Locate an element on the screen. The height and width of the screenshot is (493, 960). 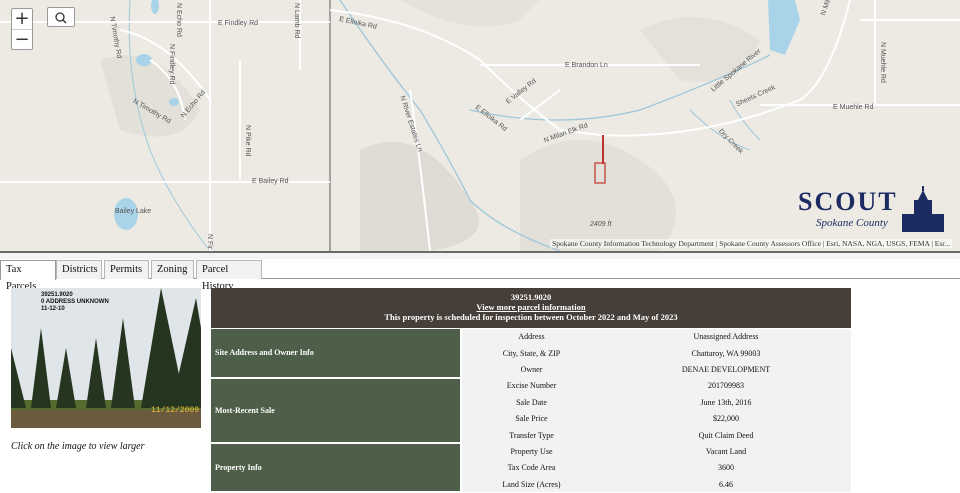
road-label: N Lamb Rd is located at coordinates (296, 21).